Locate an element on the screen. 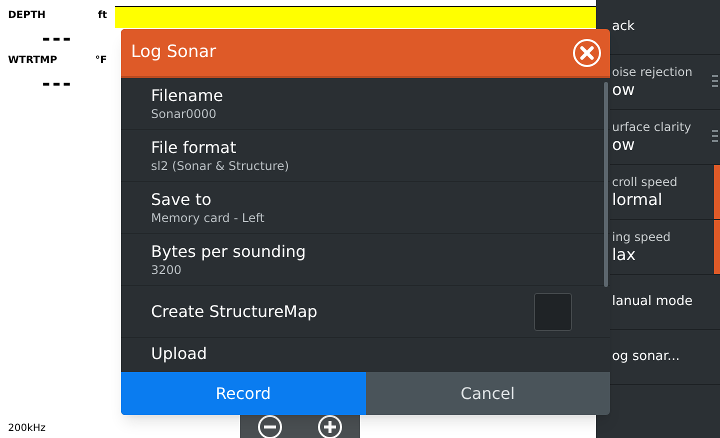  close-icon is located at coordinates (587, 53).